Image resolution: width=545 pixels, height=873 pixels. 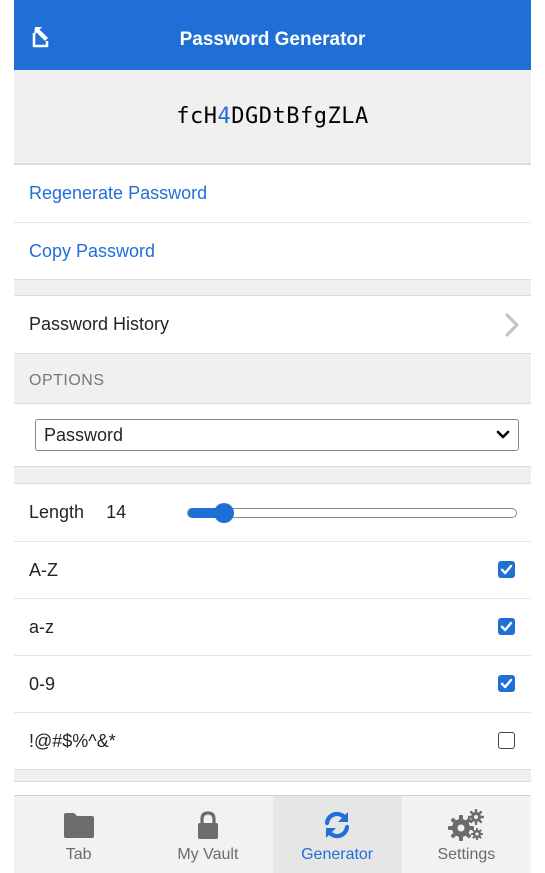 What do you see at coordinates (503, 434) in the screenshot?
I see `chevron-down-icon` at bounding box center [503, 434].